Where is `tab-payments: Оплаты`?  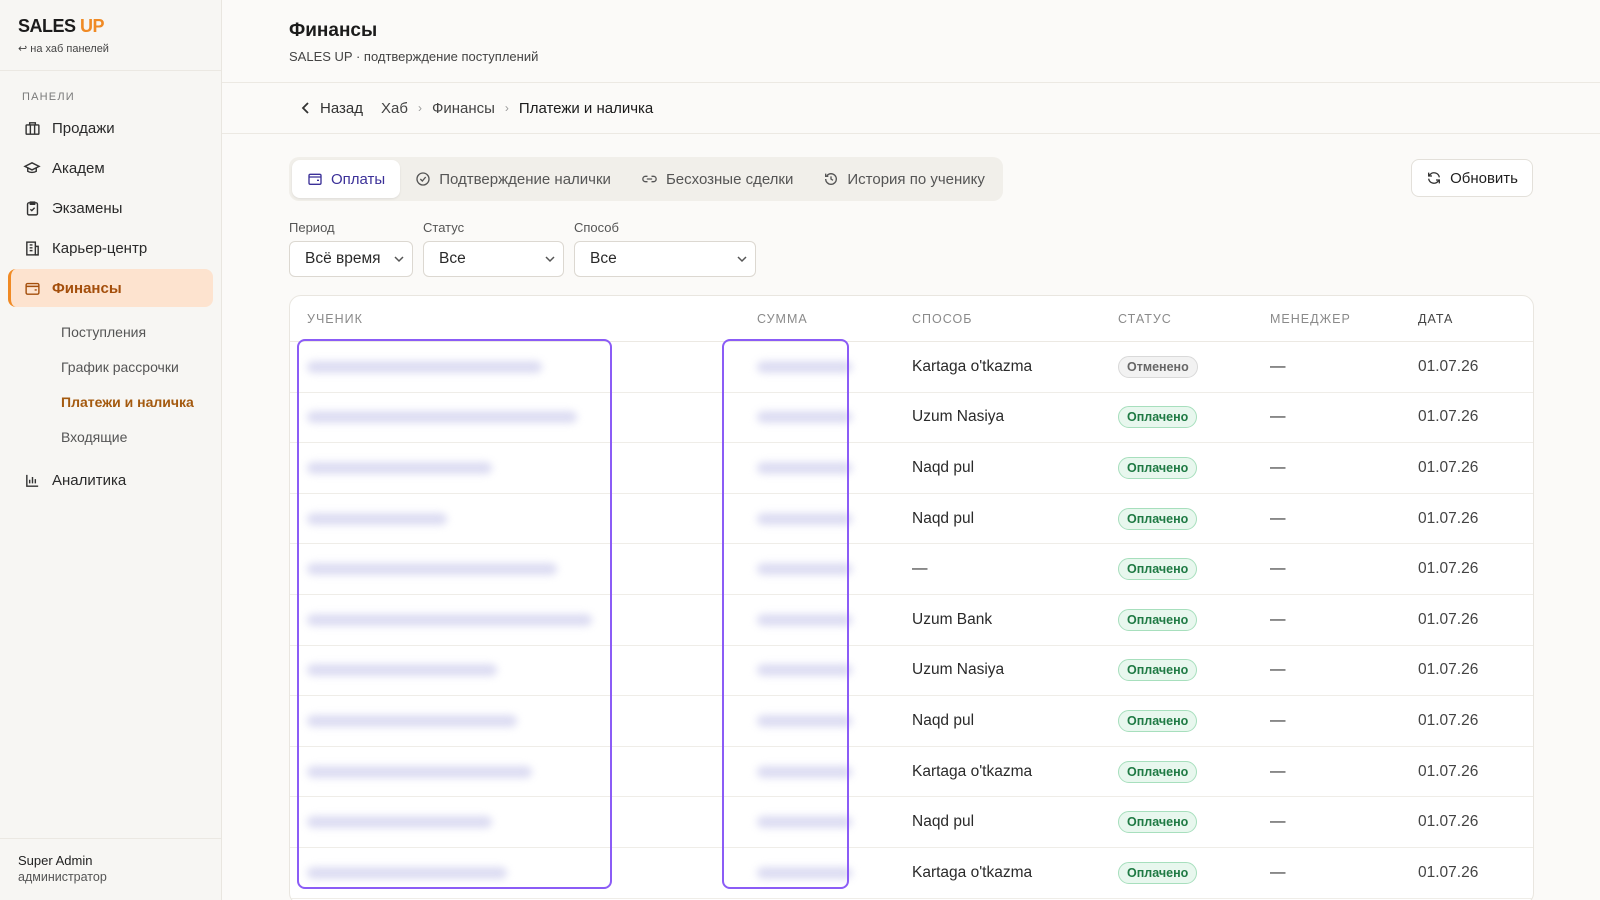
tab-payments: Оплаты is located at coordinates (346, 179).